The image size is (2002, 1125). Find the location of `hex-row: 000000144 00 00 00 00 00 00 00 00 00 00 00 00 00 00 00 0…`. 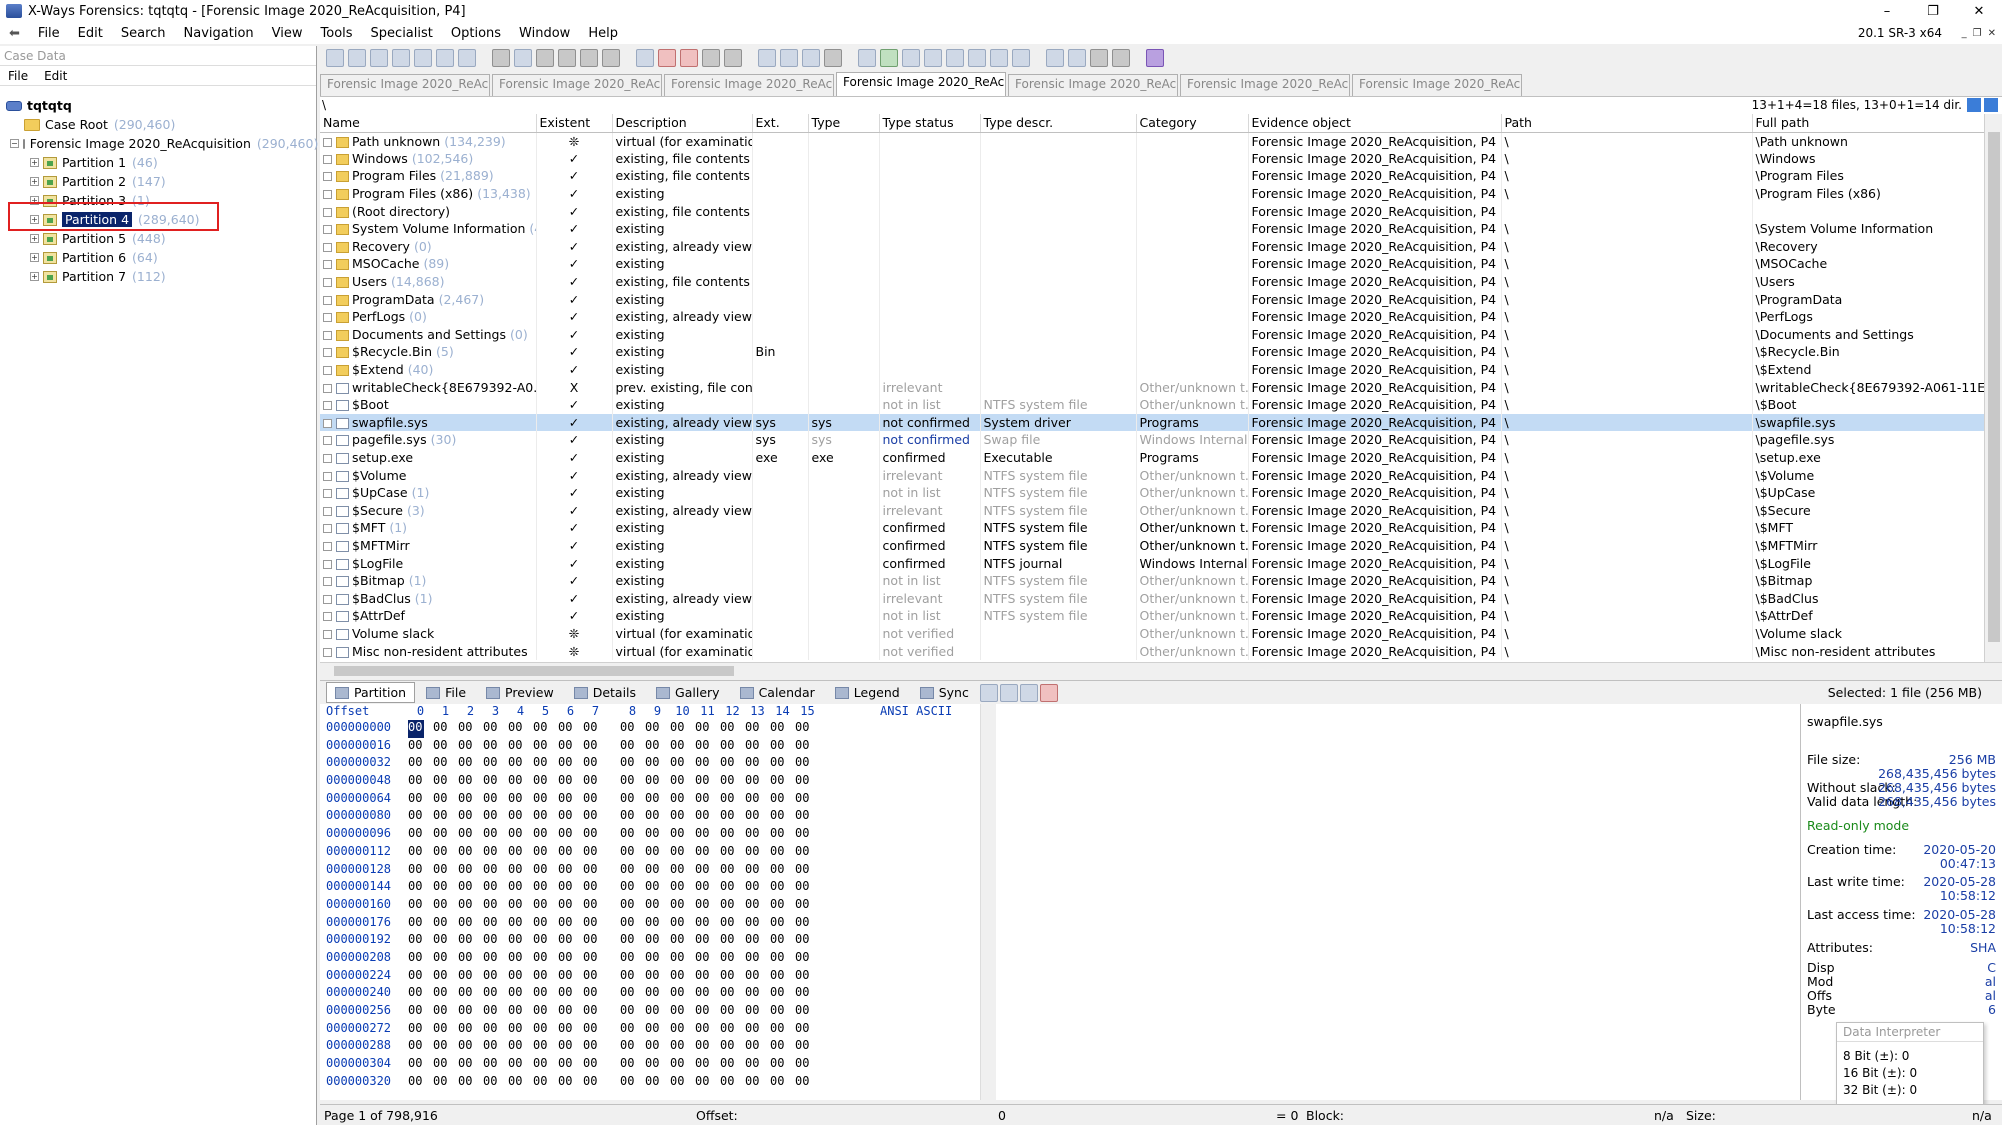

hex-row: 000000144 00 00 00 00 00 00 00 00 00 00 00 00 00 00 00 0… is located at coordinates (650, 888).